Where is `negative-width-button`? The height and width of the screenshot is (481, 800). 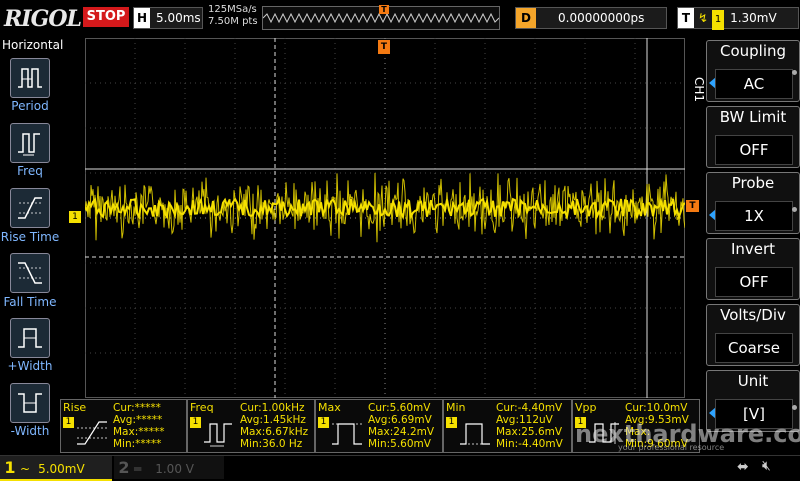
negative-width-button is located at coordinates (30, 403).